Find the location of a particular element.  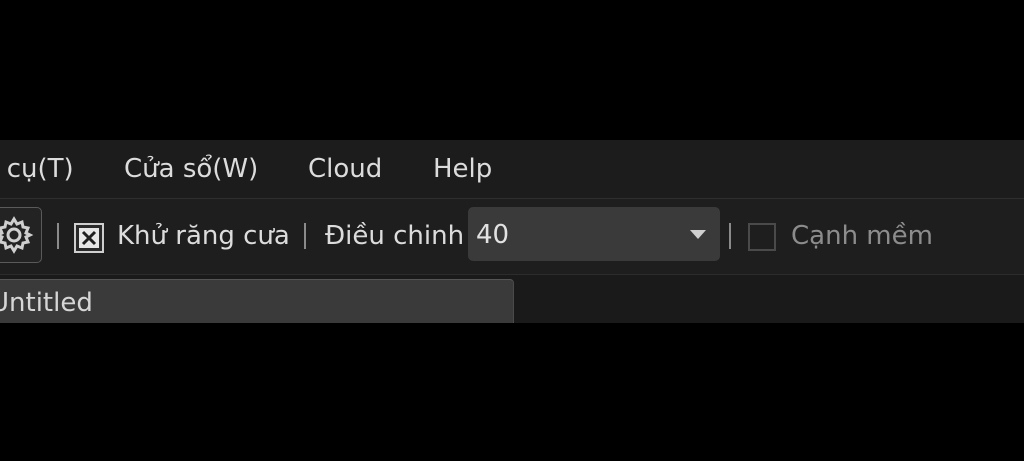

antialias-checkbox is located at coordinates (89, 238).